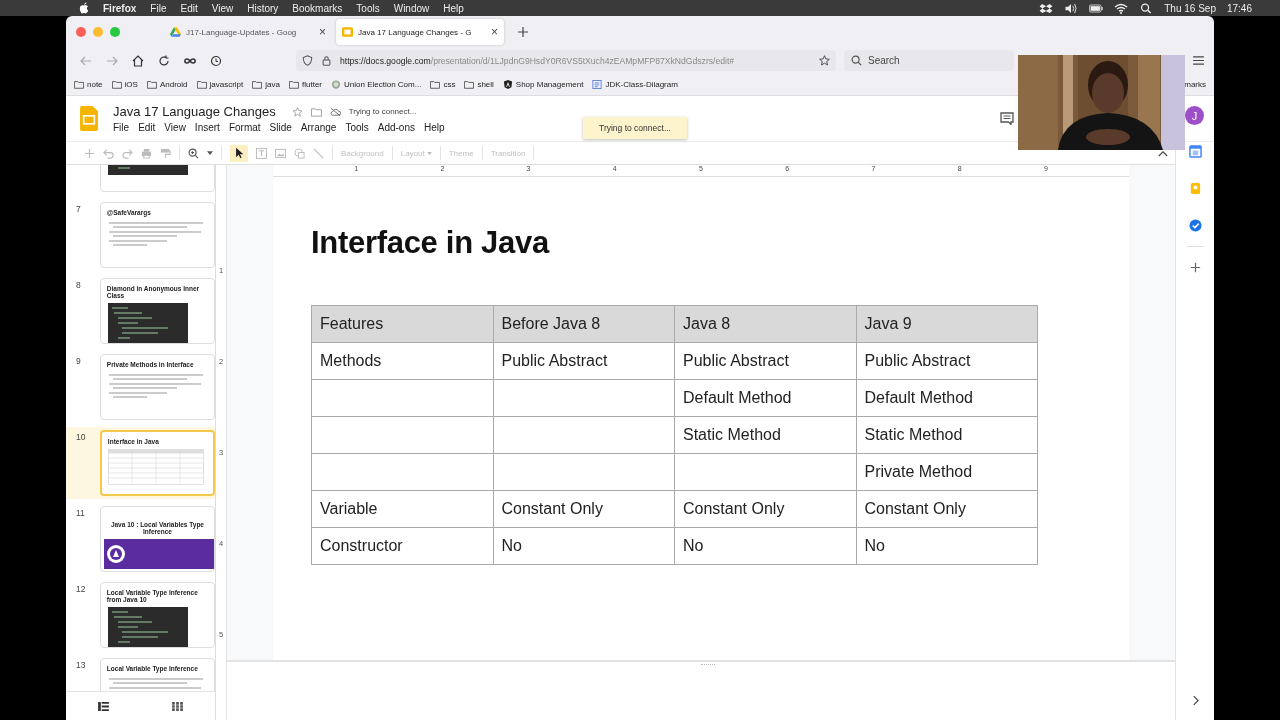  What do you see at coordinates (947, 324) in the screenshot?
I see `column-header: Java 9` at bounding box center [947, 324].